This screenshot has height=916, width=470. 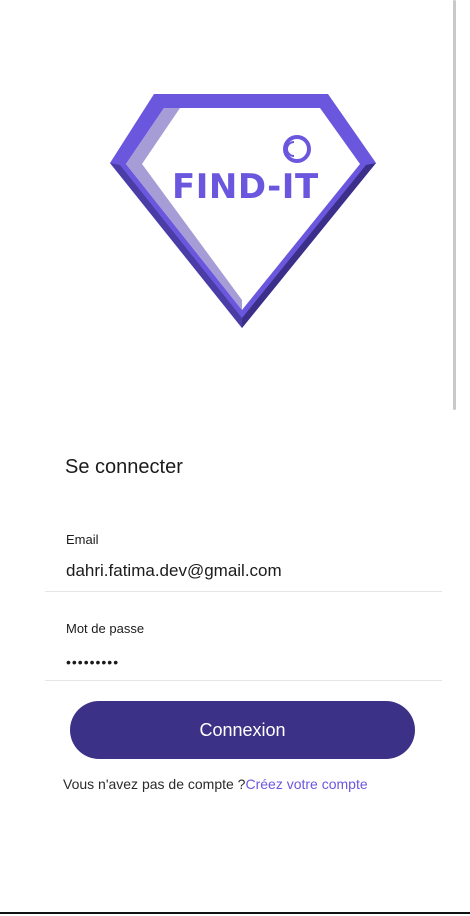 What do you see at coordinates (246, 571) in the screenshot?
I see `email-input` at bounding box center [246, 571].